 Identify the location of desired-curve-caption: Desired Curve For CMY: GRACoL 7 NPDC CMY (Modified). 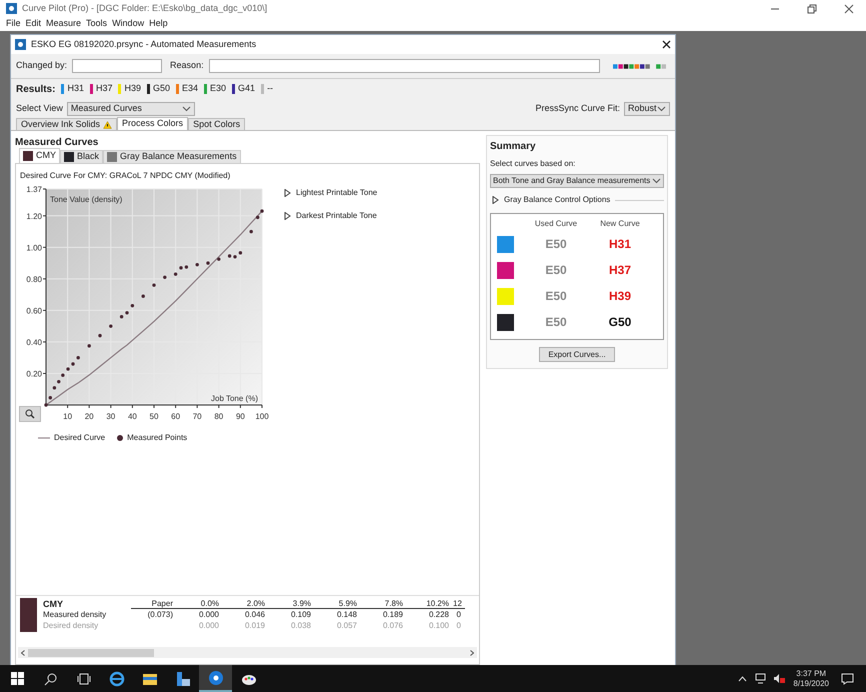
(125, 176).